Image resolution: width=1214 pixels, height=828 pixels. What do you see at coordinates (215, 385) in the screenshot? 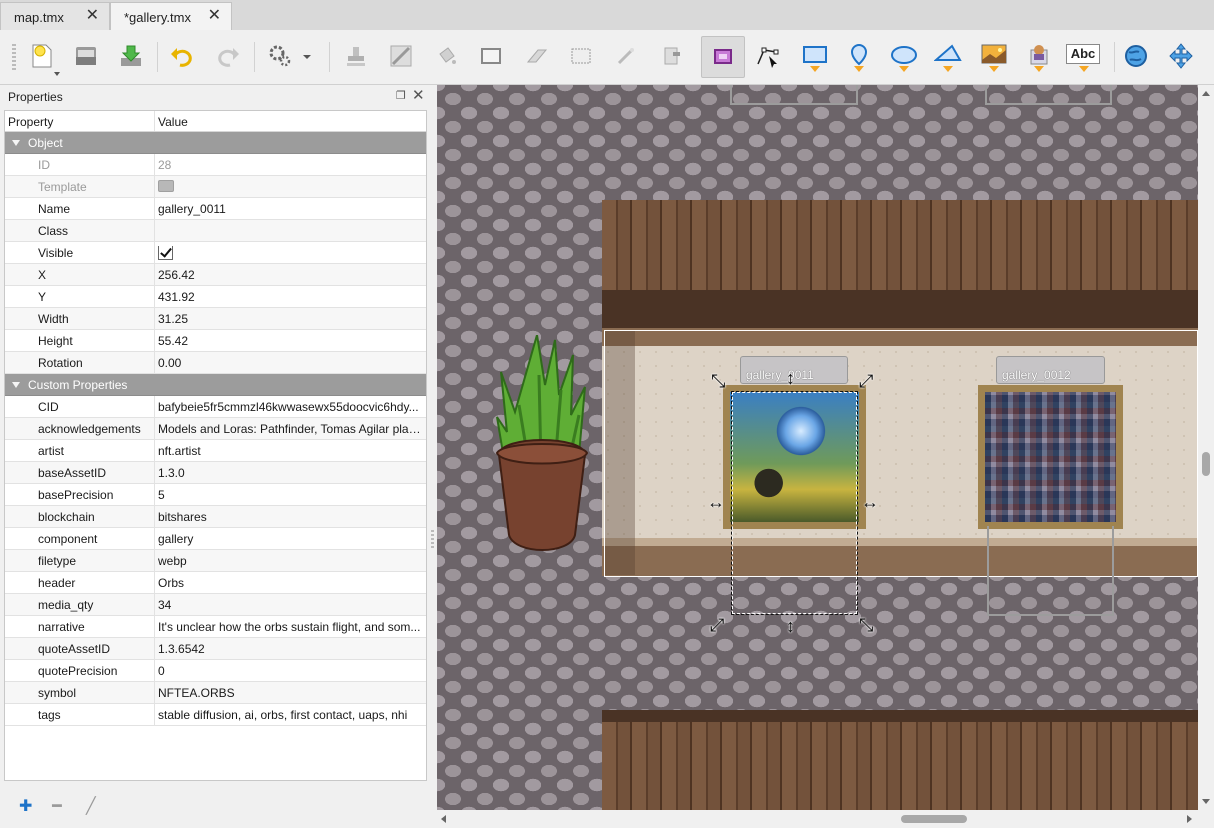
I see `group-custom-properties: Custom Properties` at bounding box center [215, 385].